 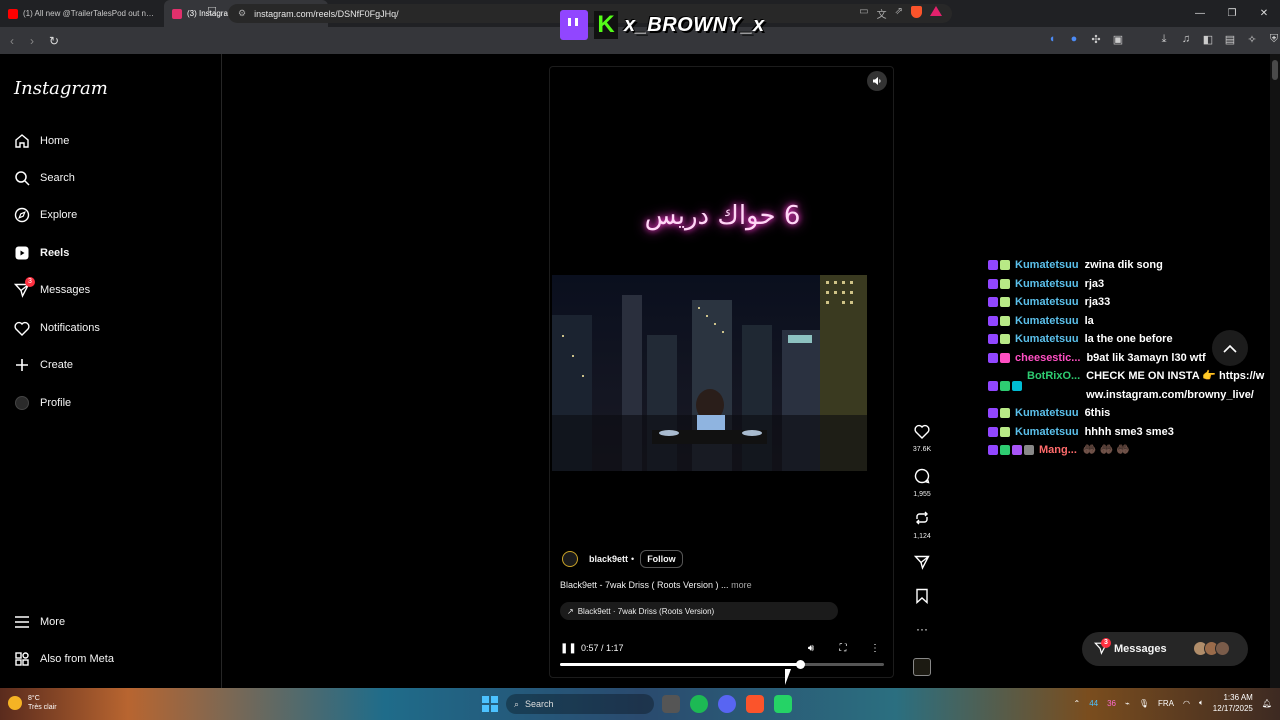 What do you see at coordinates (1118, 39) in the screenshot?
I see `tab-icon: ▣` at bounding box center [1118, 39].